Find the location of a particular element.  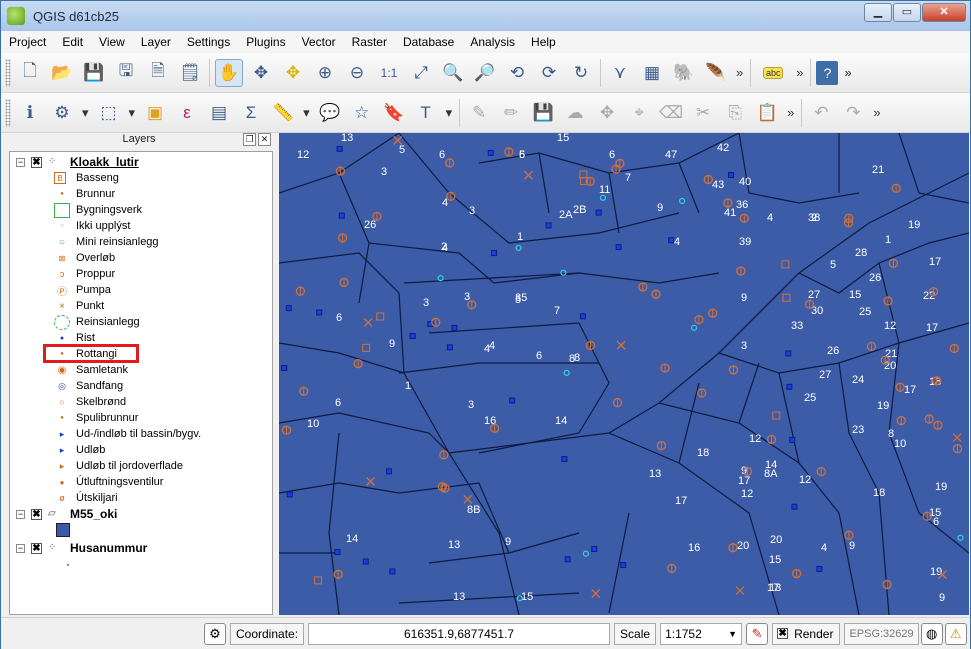

messages-icon: ⚙ is located at coordinates (215, 633).